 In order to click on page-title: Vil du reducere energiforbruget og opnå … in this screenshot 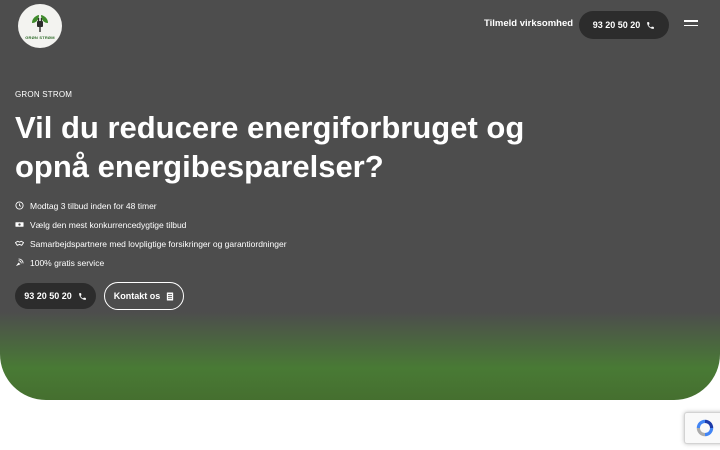, I will do `click(270, 147)`.